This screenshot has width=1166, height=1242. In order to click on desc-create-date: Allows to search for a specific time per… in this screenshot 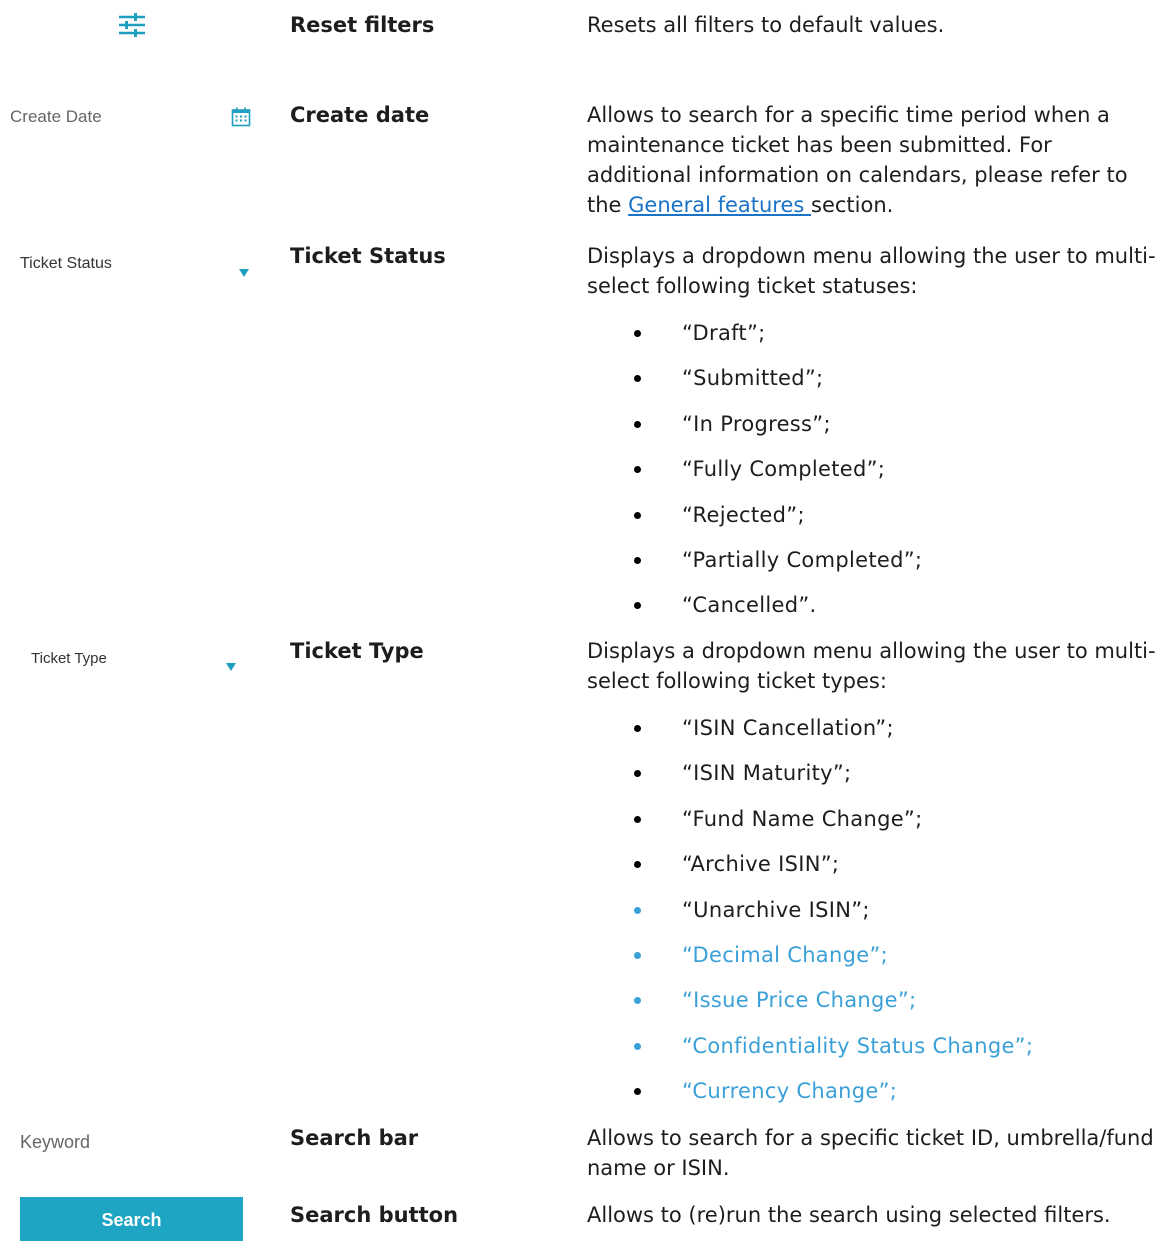, I will do `click(872, 160)`.